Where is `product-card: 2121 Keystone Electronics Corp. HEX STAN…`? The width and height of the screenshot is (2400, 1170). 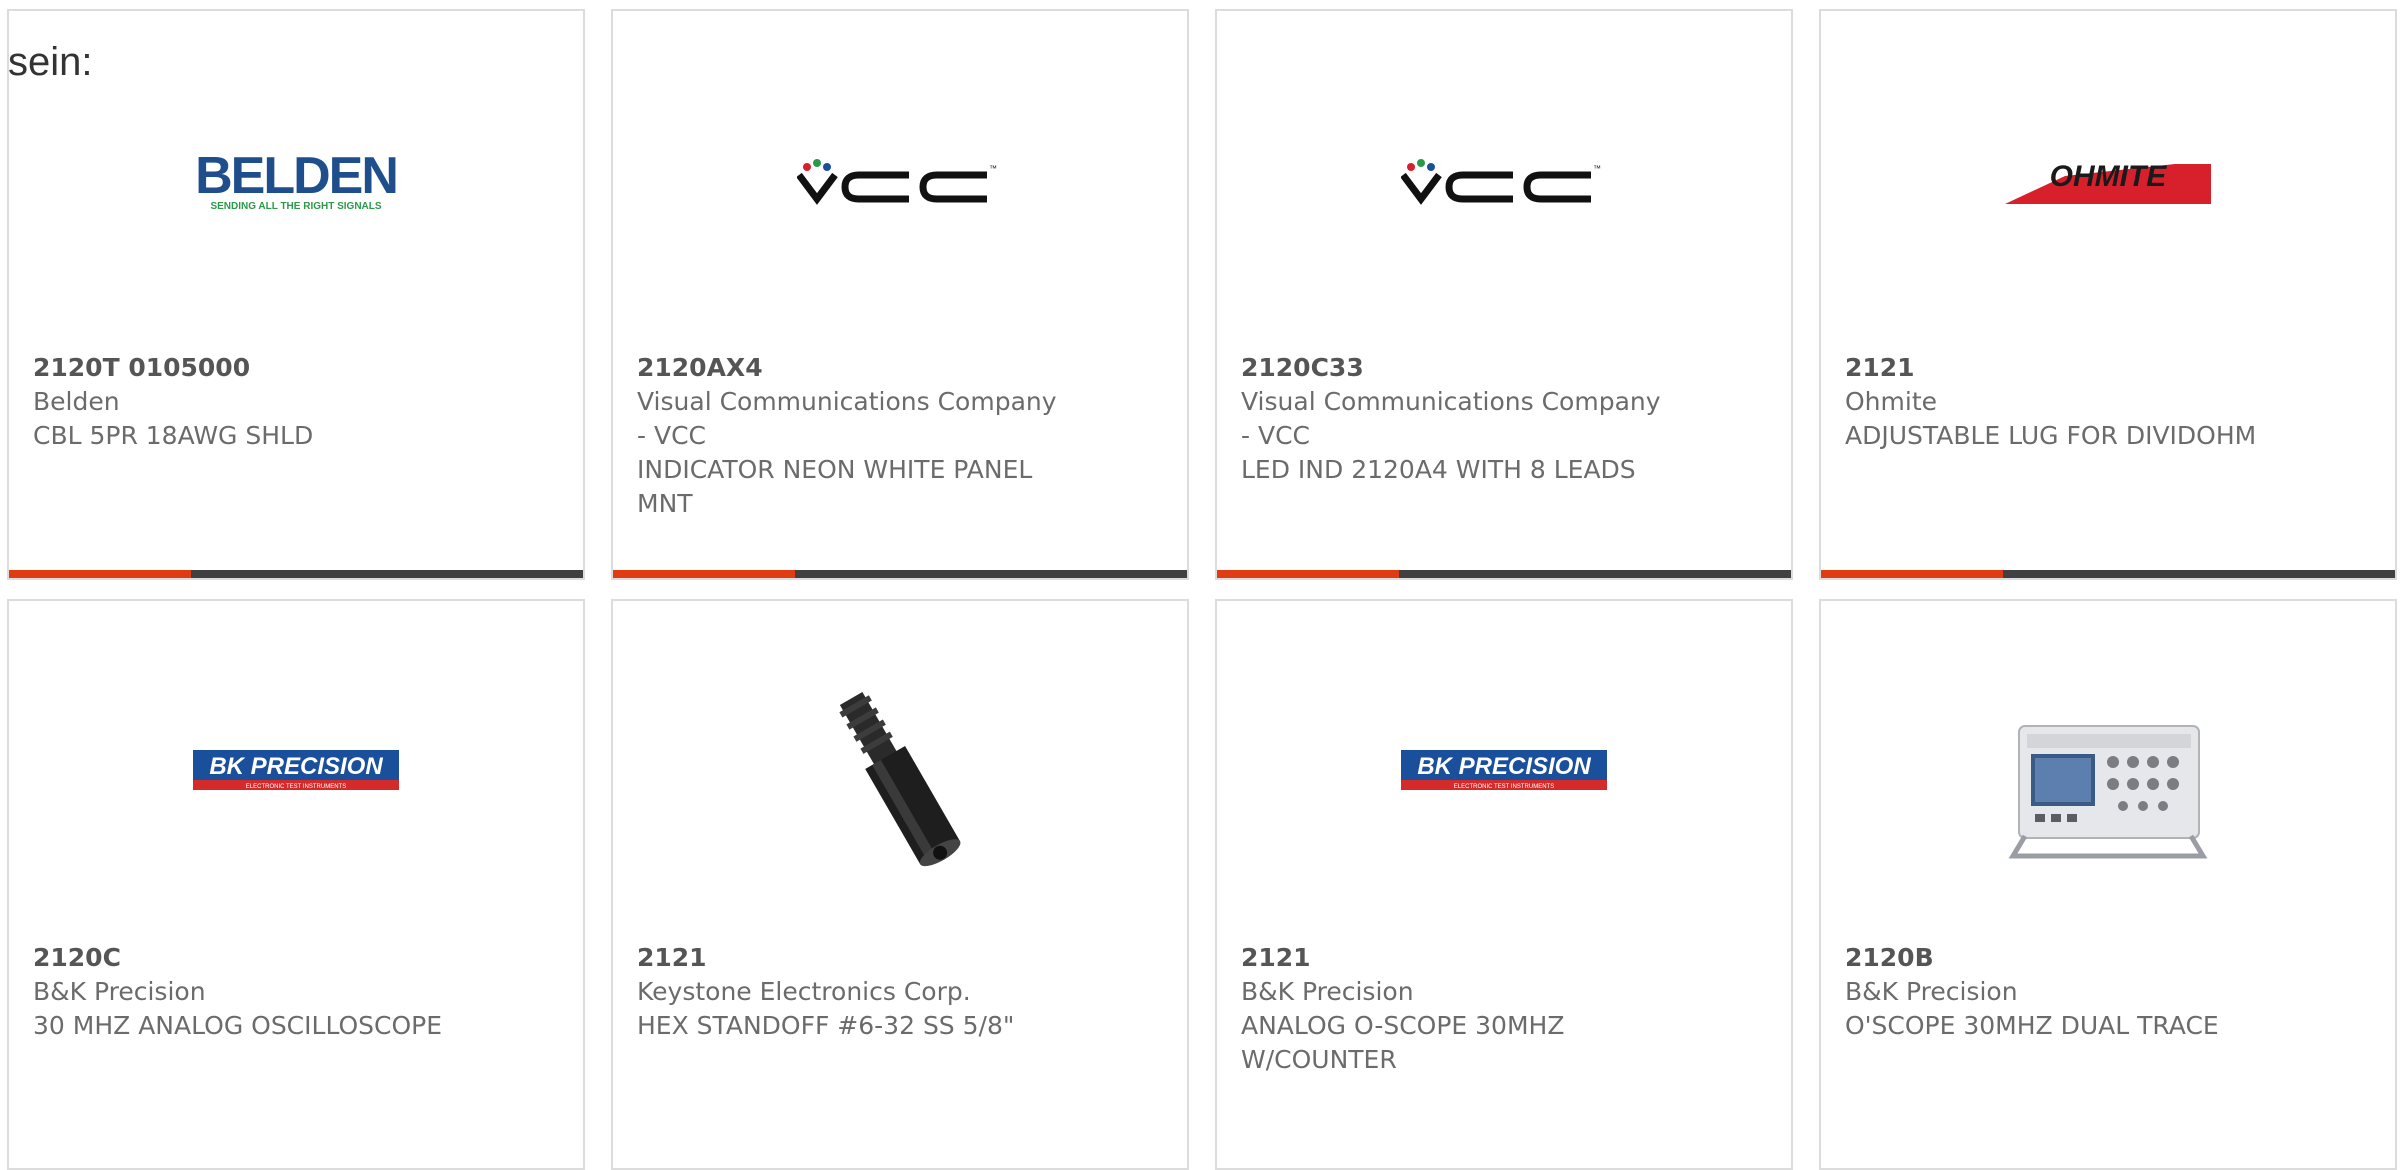 product-card: 2121 Keystone Electronics Corp. HEX STAN… is located at coordinates (900, 884).